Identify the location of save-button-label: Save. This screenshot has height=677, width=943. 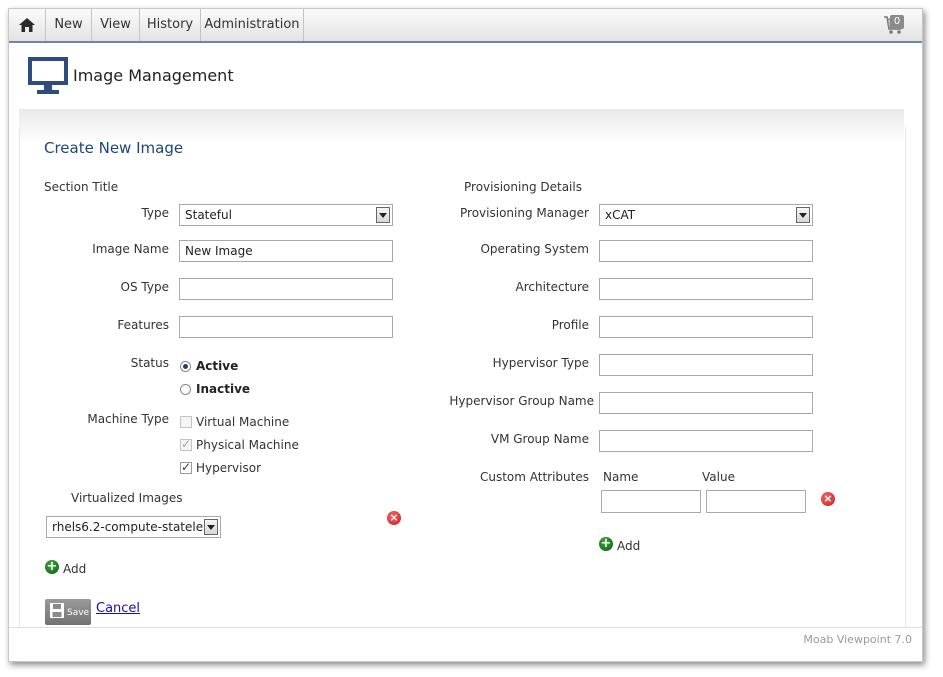
(78, 613).